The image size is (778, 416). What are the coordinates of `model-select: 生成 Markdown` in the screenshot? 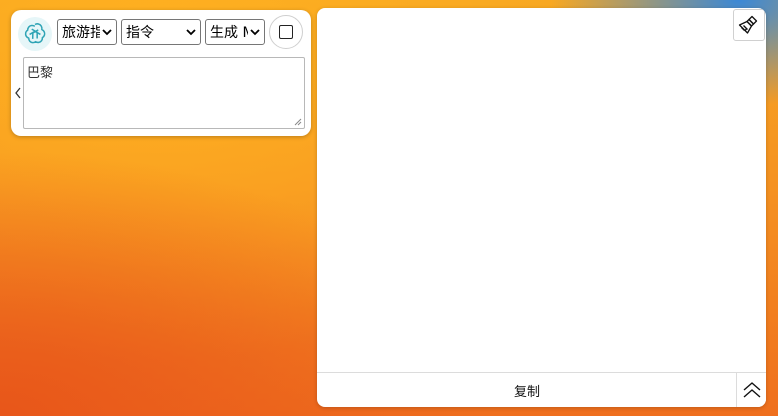 It's located at (235, 32).